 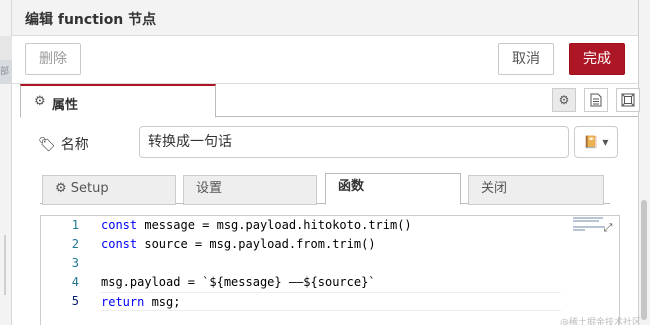 I want to click on name-input: 转换成一句话, so click(x=354, y=142).